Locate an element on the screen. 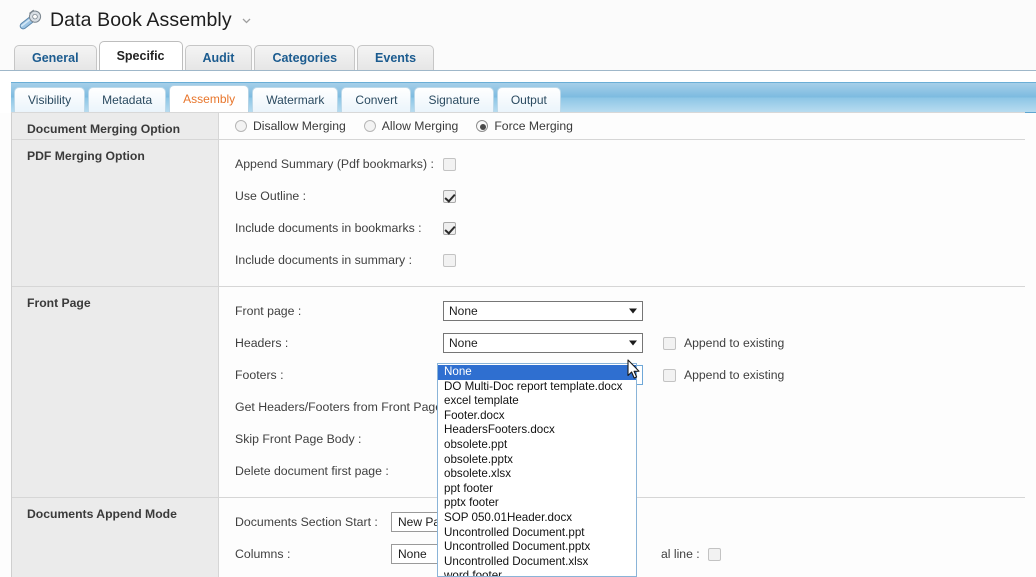  label-vertical-line: al line : is located at coordinates (680, 554).